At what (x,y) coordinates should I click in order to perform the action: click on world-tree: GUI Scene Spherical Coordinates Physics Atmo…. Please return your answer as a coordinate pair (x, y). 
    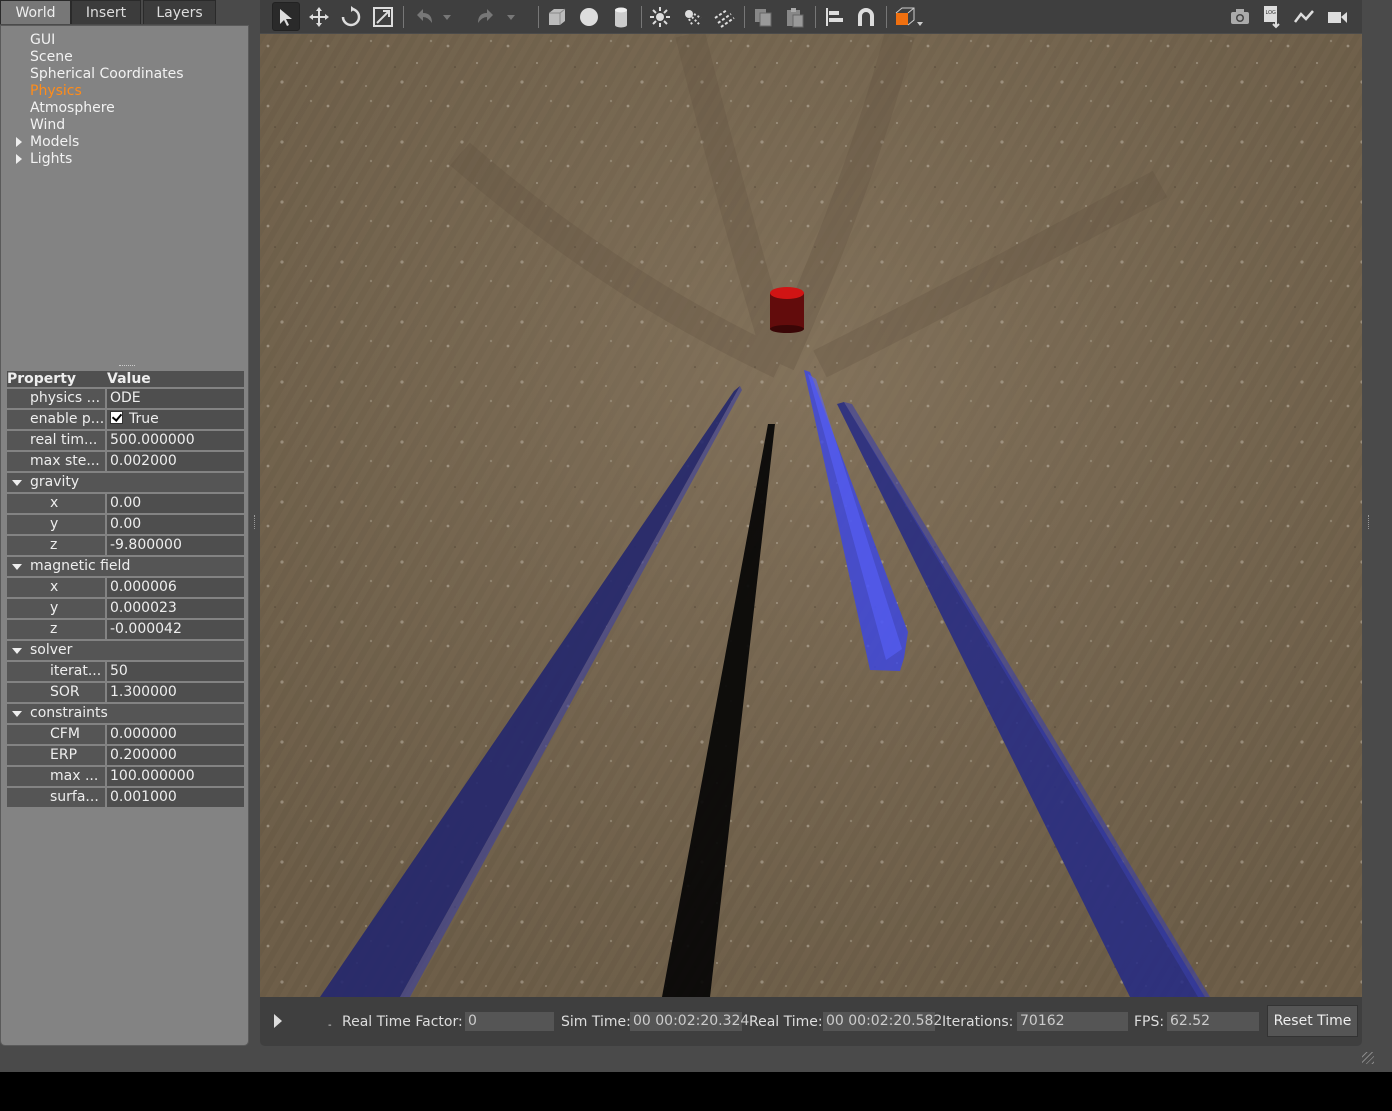
    Looking at the image, I should click on (123, 100).